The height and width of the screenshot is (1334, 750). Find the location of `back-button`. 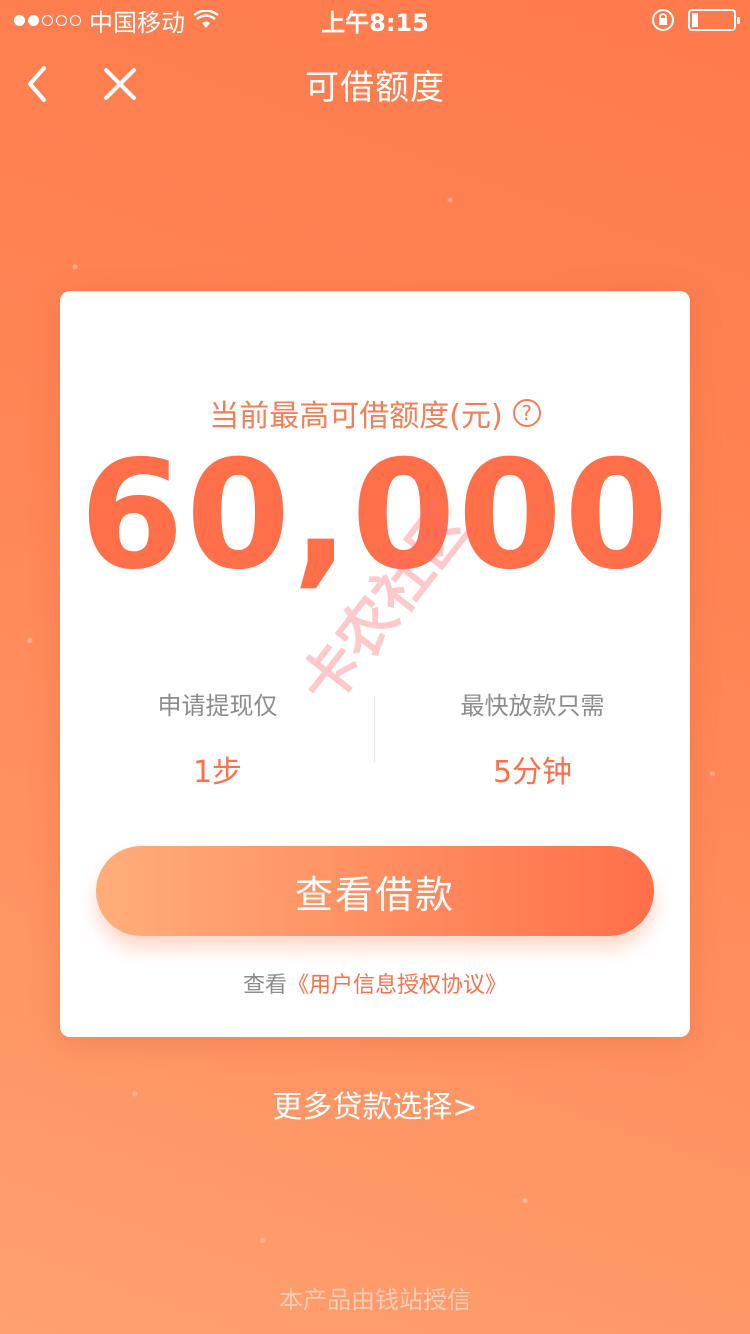

back-button is located at coordinates (38, 84).